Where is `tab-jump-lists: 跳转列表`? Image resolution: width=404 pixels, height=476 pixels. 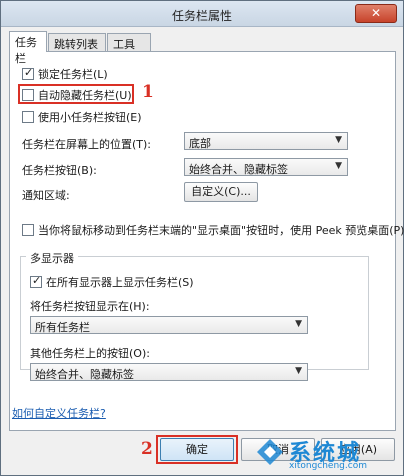
tab-jump-lists: 跳转列表 is located at coordinates (77, 42).